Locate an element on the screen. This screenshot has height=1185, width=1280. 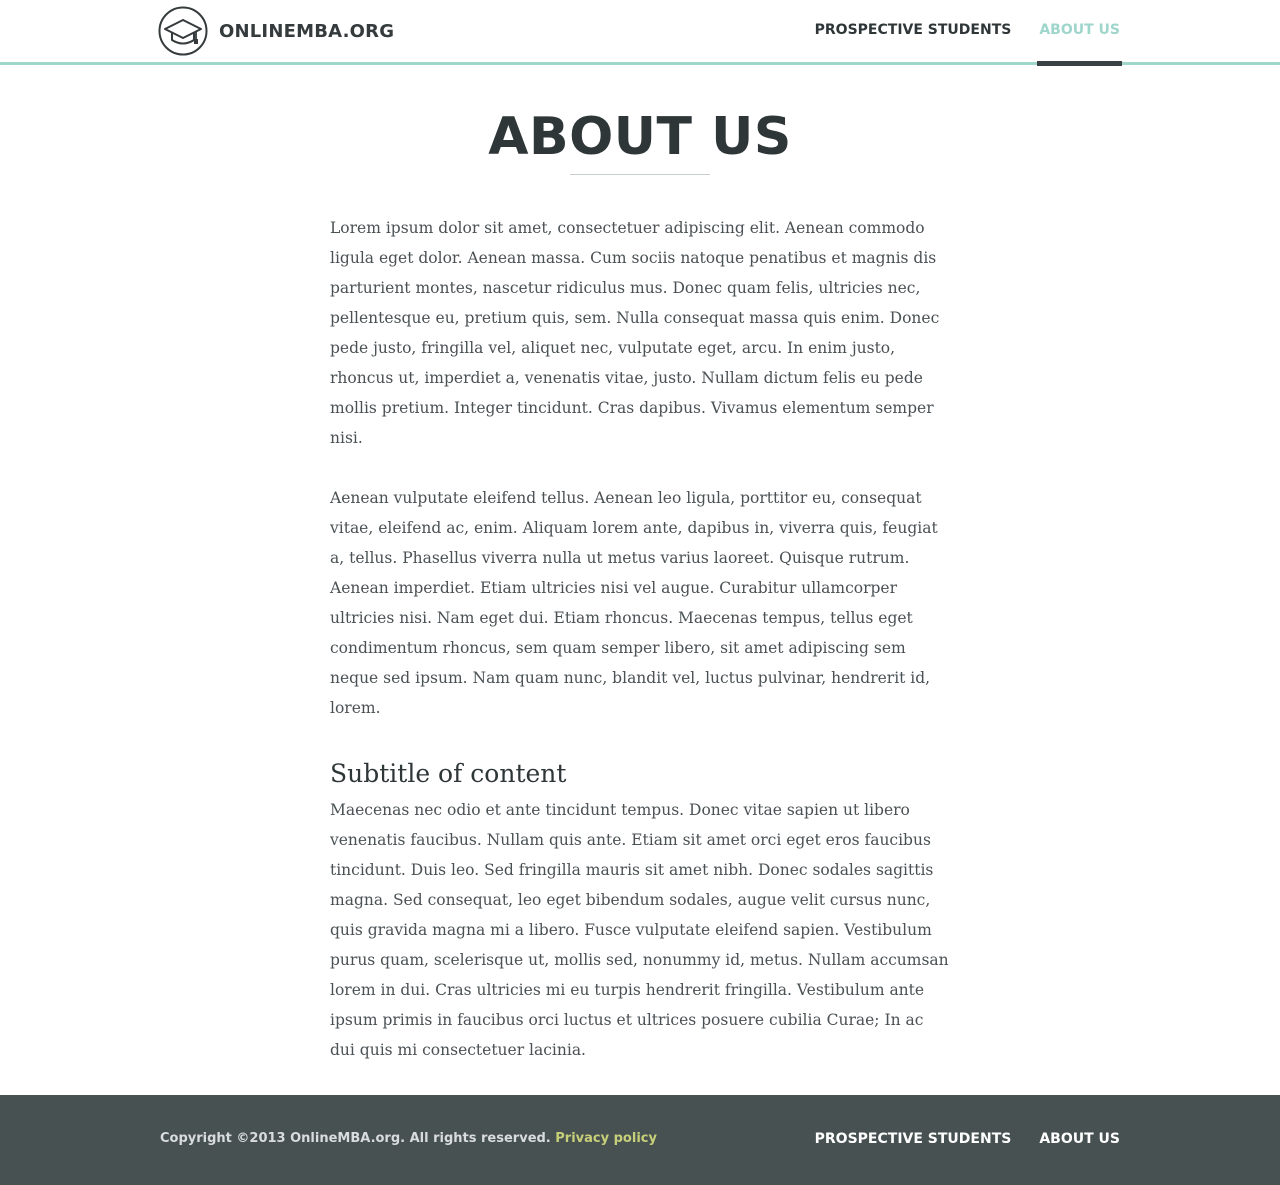
title-divider is located at coordinates (640, 174).